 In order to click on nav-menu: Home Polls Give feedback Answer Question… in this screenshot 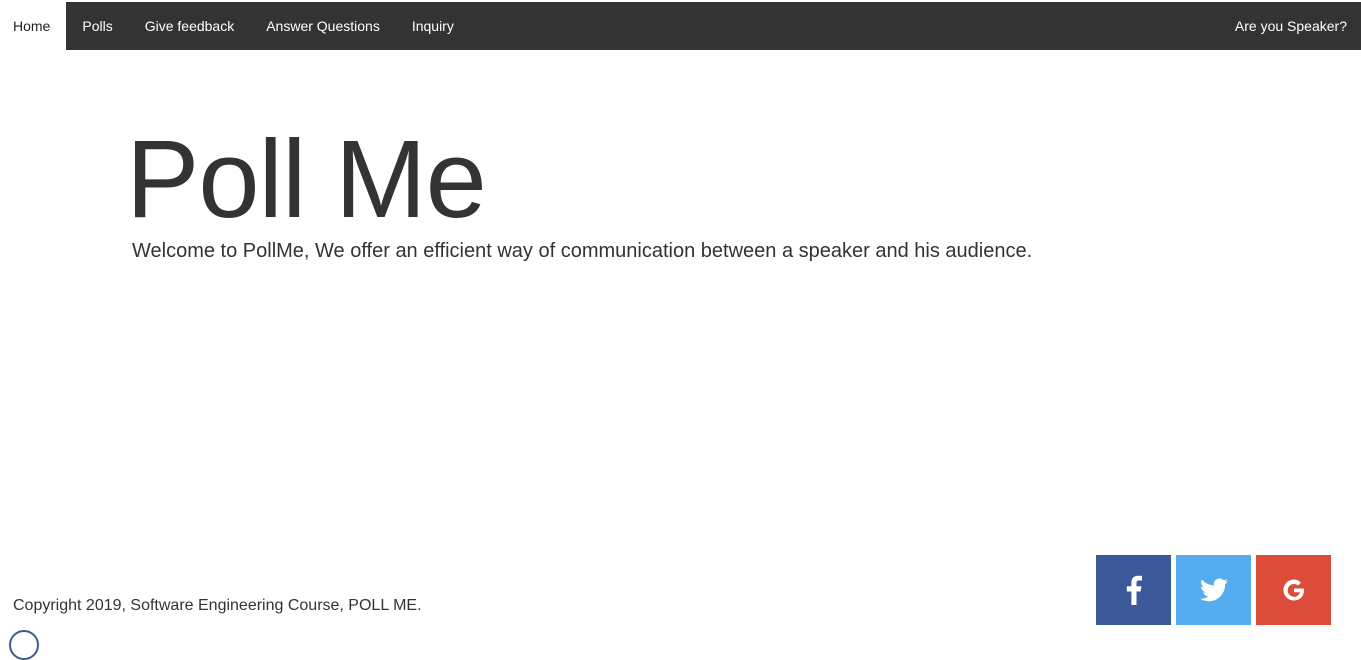, I will do `click(680, 26)`.